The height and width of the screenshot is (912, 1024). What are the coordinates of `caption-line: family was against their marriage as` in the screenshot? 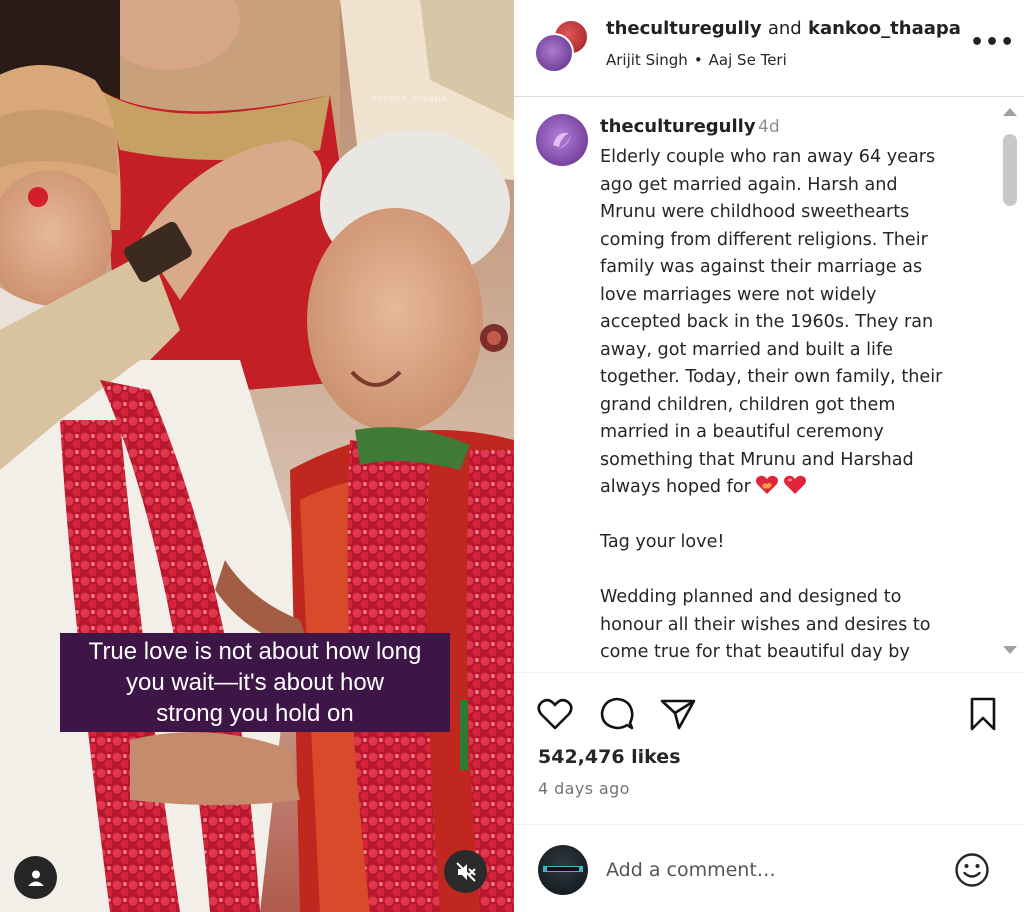 It's located at (761, 267).